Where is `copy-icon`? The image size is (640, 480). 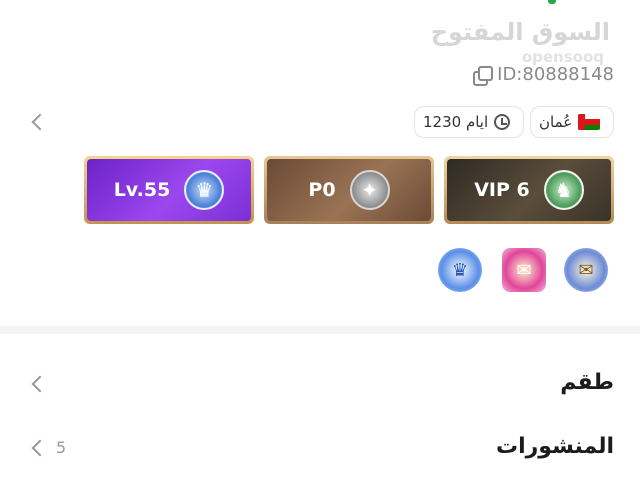 copy-icon is located at coordinates (483, 75).